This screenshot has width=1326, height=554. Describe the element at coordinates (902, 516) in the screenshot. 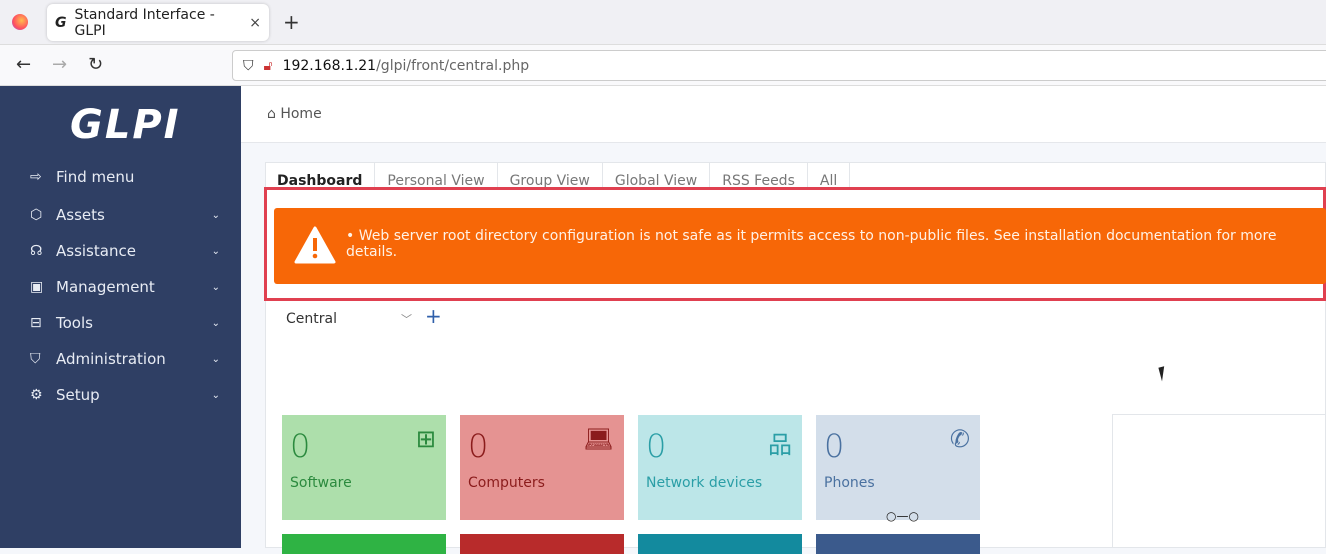

I see `resize-handle: ○—○` at that location.